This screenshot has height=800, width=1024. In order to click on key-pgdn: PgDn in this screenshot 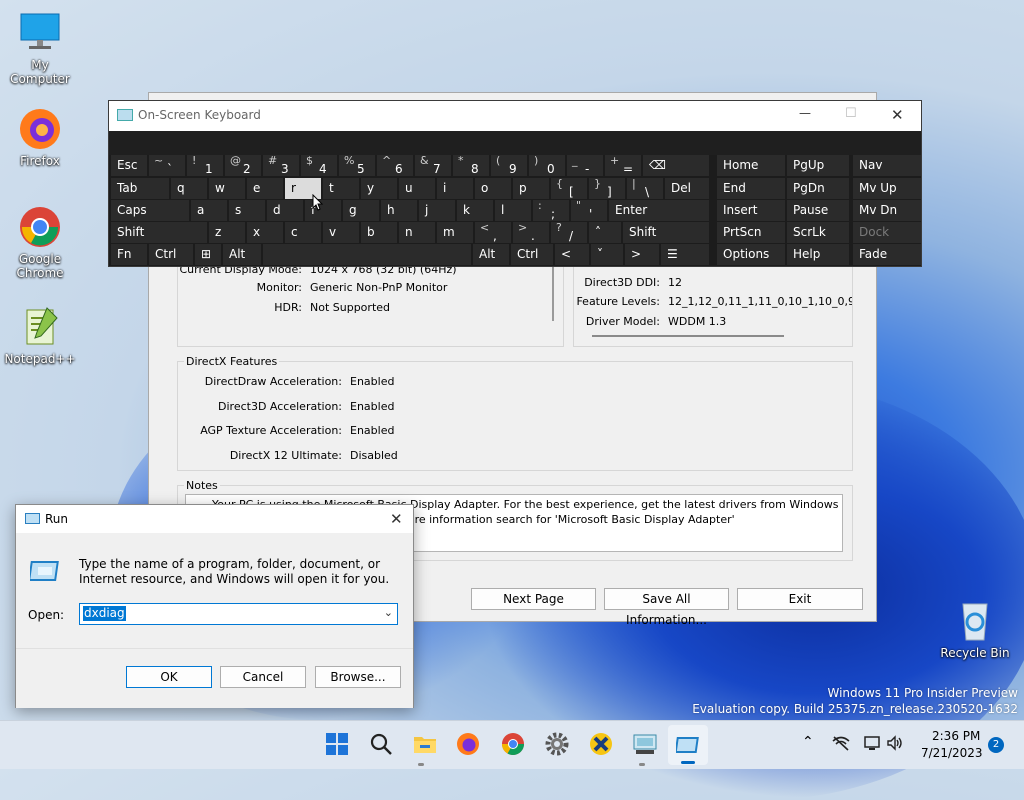, I will do `click(818, 188)`.